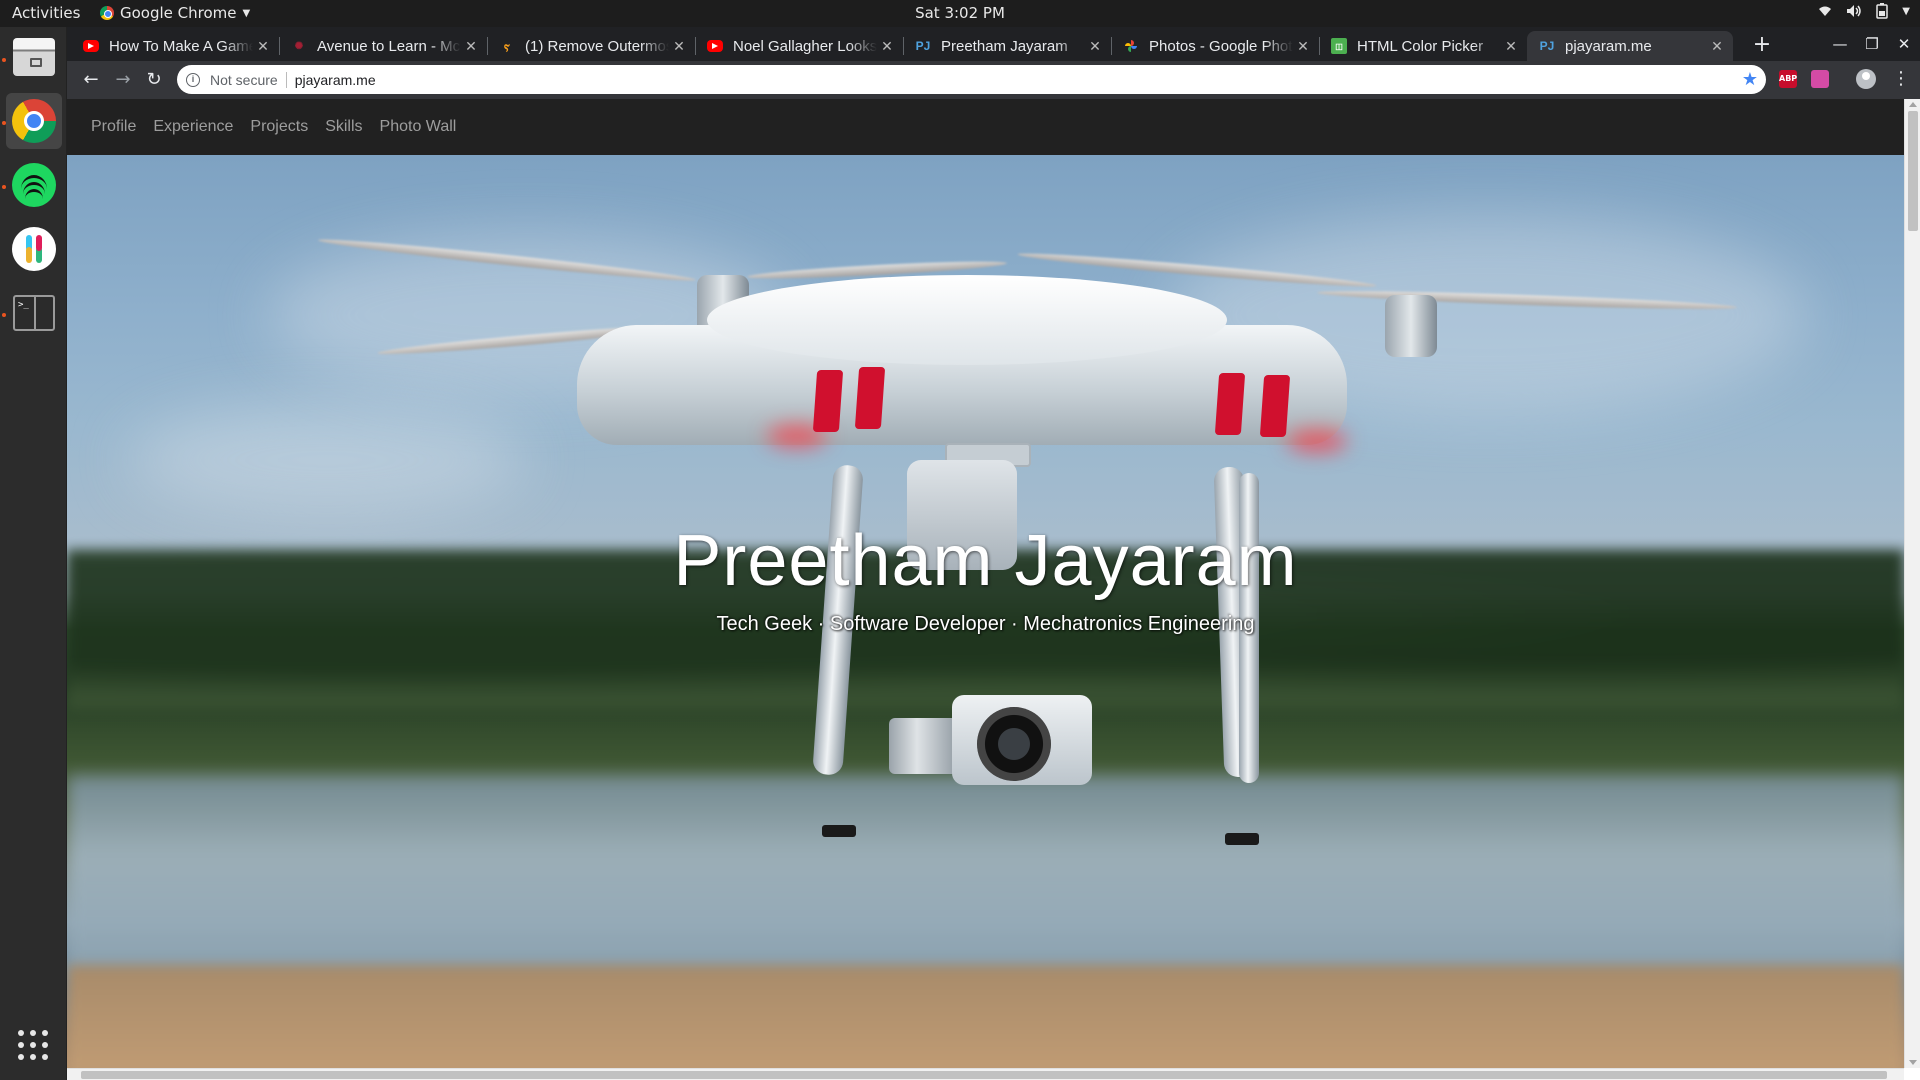 This screenshot has width=1920, height=1080. What do you see at coordinates (1004, 46) in the screenshot?
I see `tab-title: Preetham Jayaram` at bounding box center [1004, 46].